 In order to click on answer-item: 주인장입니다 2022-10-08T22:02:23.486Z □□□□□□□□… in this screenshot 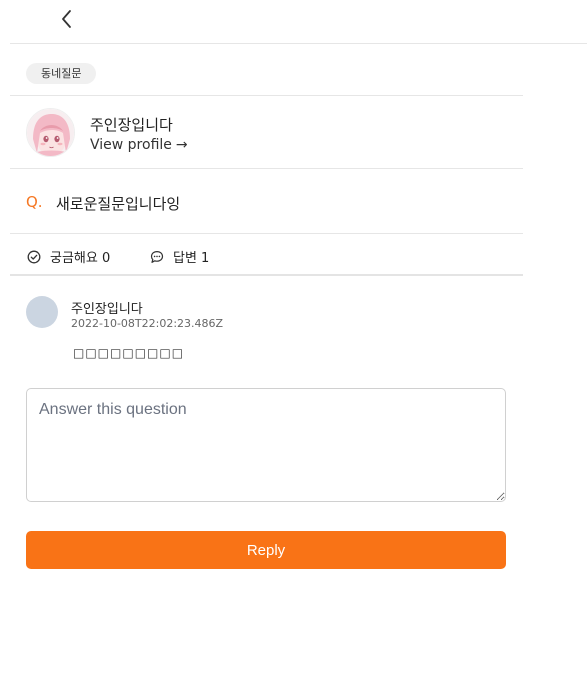, I will do `click(266, 330)`.